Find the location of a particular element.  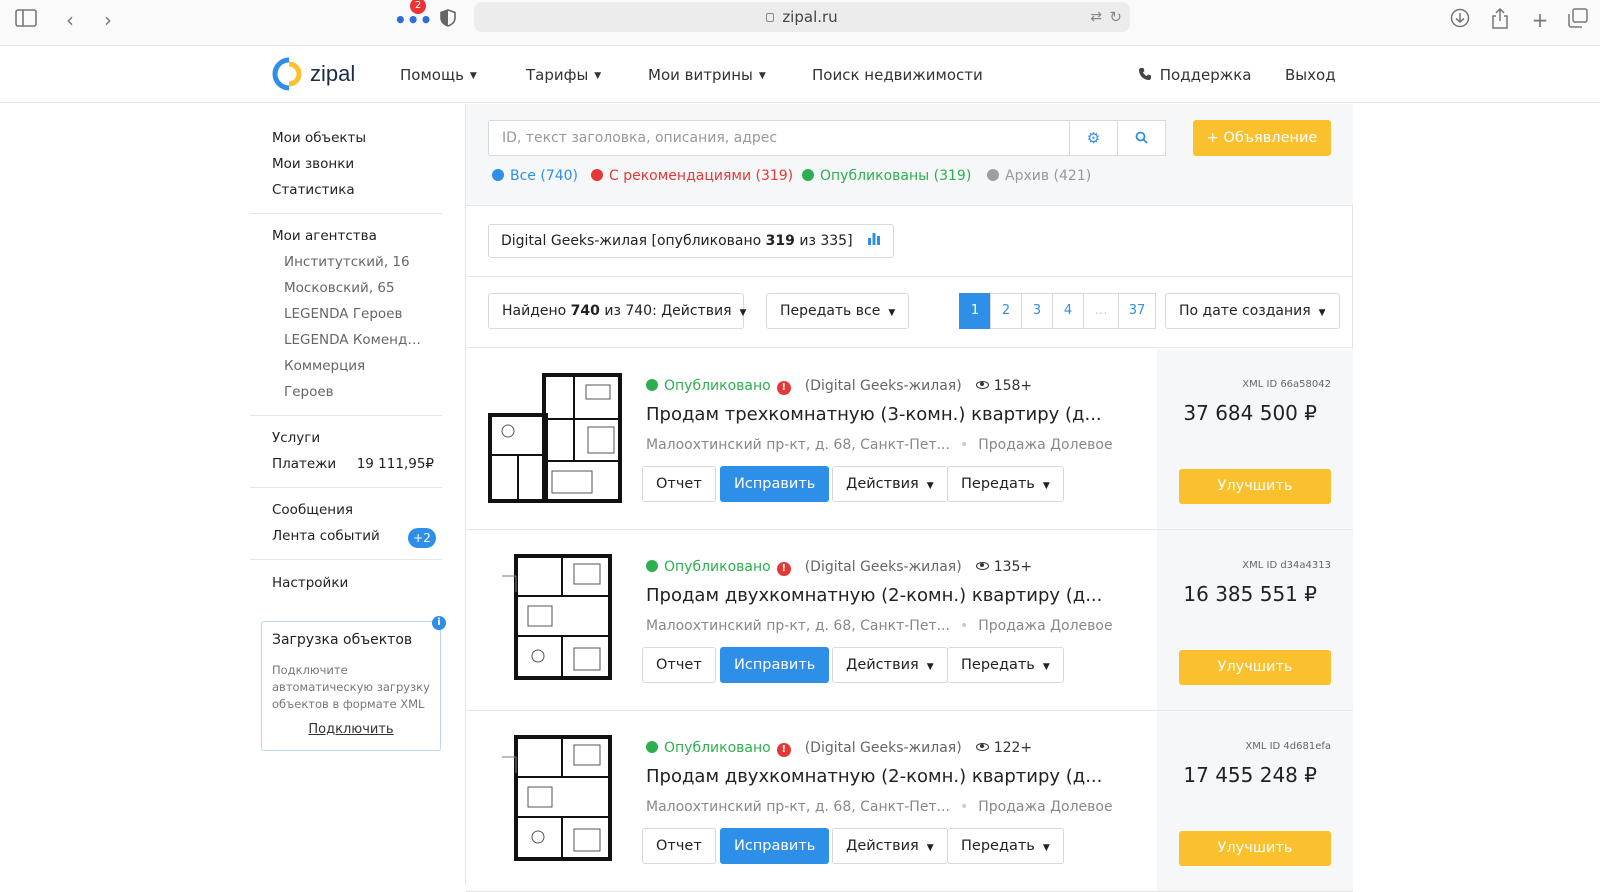

nav-showcases-label: Мои витрины is located at coordinates (700, 75).